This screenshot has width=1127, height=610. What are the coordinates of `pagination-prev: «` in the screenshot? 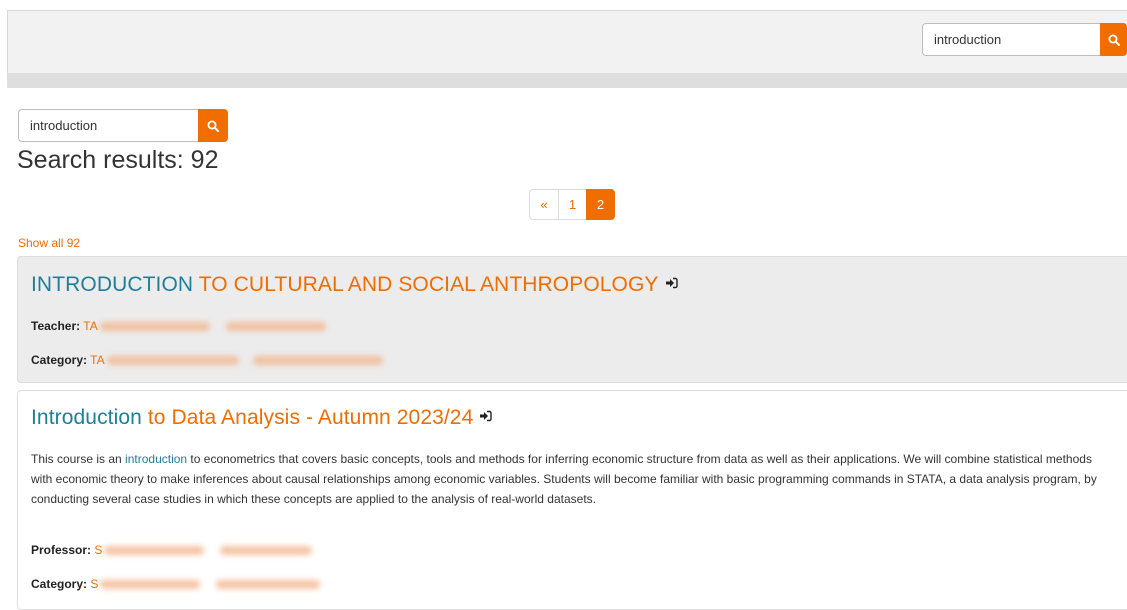 It's located at (544, 204).